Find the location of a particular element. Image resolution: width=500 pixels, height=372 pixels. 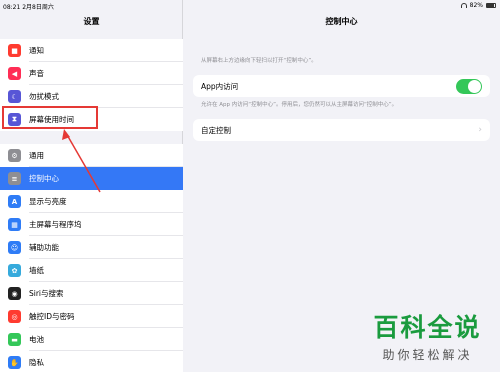

app-access-hint: 允许在 App 内访问“控制中心”。停用后，您仍然可以从主屏幕访问“控制中心”。 is located at coordinates (299, 105).